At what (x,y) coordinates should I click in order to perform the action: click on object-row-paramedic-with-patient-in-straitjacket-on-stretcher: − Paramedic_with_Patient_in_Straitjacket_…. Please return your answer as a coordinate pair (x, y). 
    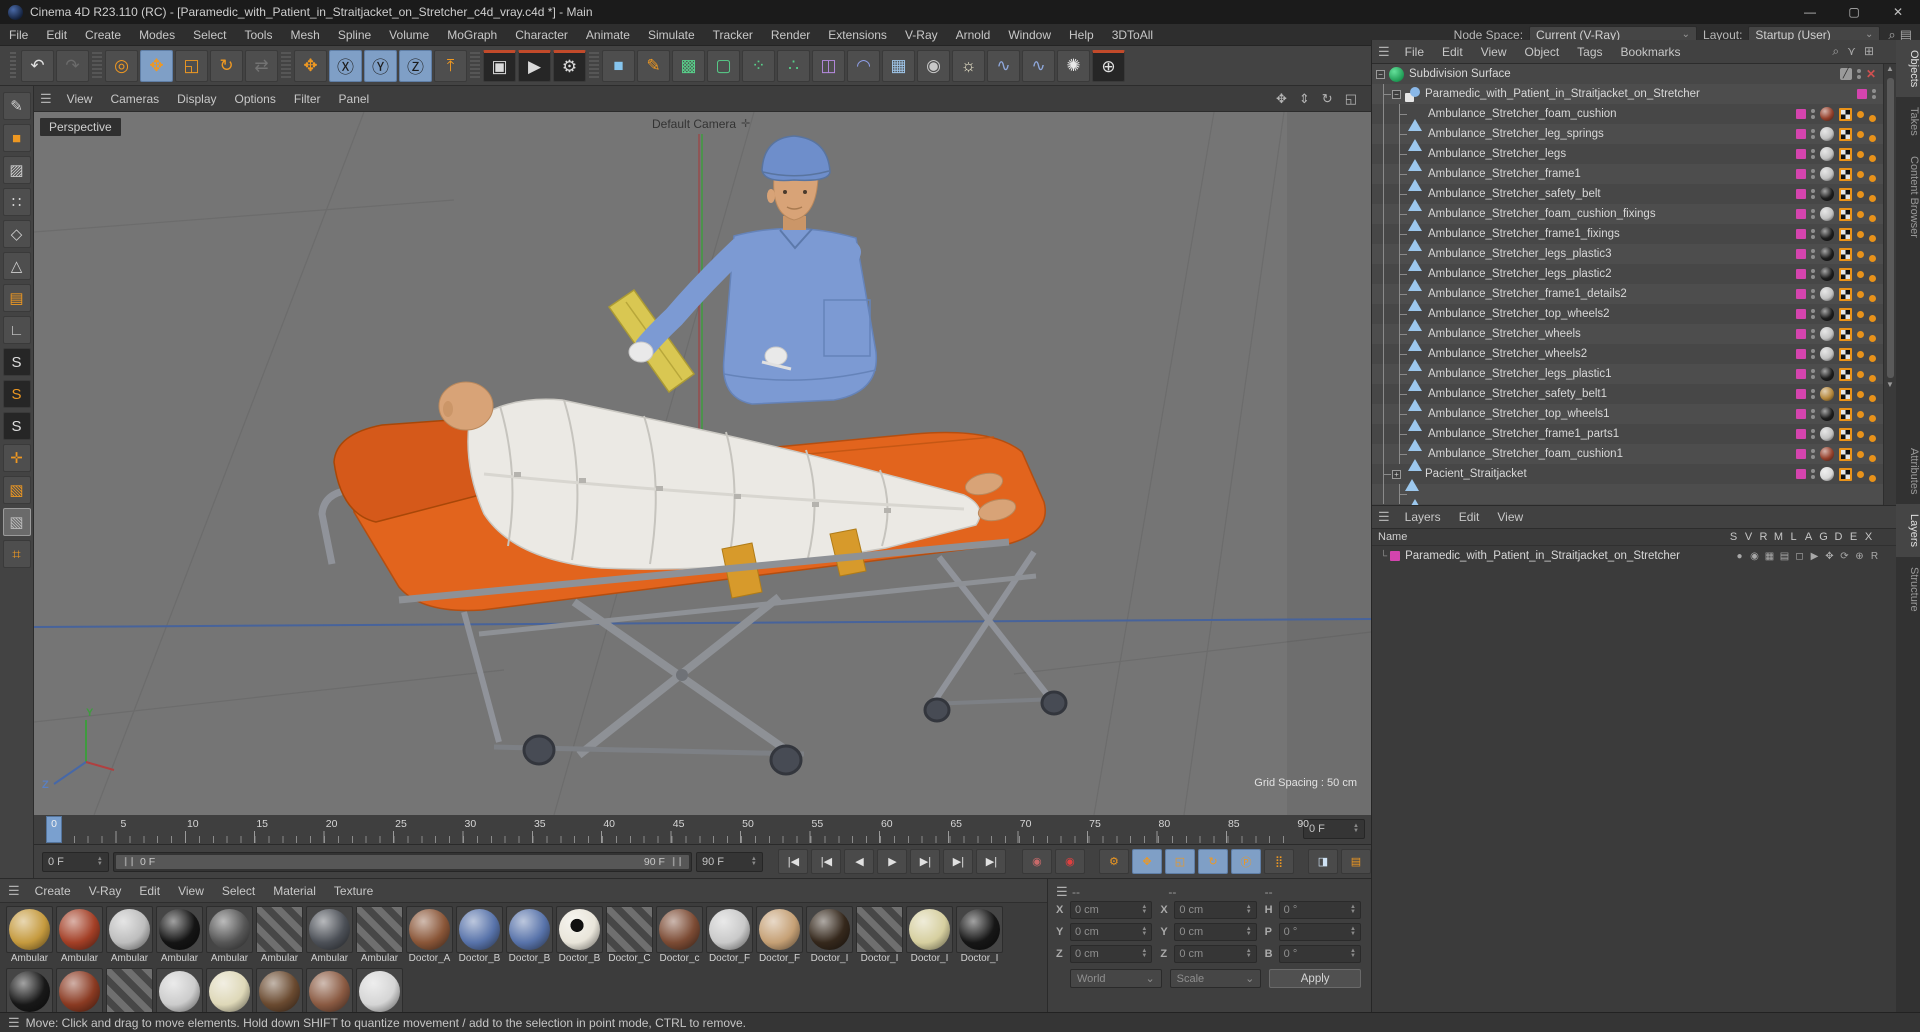
    Looking at the image, I should click on (1634, 94).